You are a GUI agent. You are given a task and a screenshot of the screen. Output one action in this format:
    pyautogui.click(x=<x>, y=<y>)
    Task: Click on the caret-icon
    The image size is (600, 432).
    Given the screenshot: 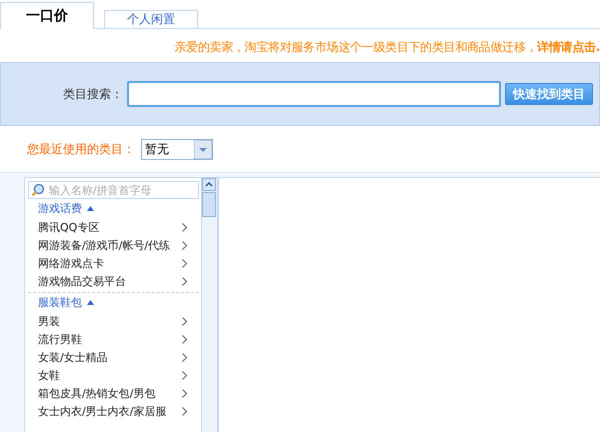 What is the action you would take?
    pyautogui.click(x=203, y=149)
    